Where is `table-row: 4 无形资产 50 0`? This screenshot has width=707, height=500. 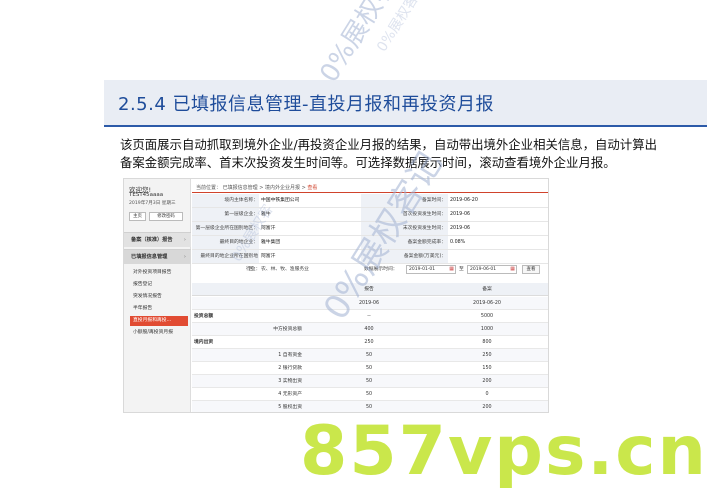
table-row: 4 无形资产 50 0 is located at coordinates (370, 394).